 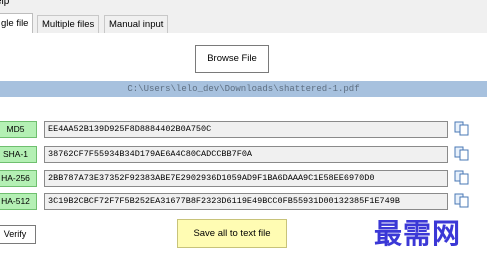 I want to click on hash-value-md5: EE4AA52B139D925F8D8884402B0A750C, so click(x=246, y=129).